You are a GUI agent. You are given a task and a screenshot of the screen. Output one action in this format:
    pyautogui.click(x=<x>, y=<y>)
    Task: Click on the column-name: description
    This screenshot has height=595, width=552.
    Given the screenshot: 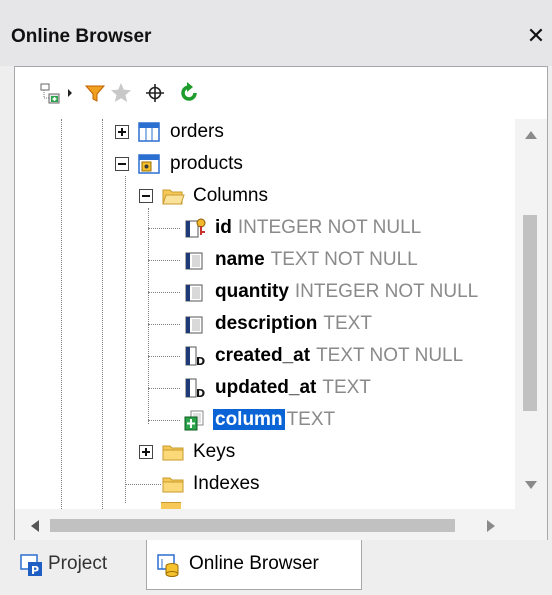 What is the action you would take?
    pyautogui.click(x=266, y=323)
    